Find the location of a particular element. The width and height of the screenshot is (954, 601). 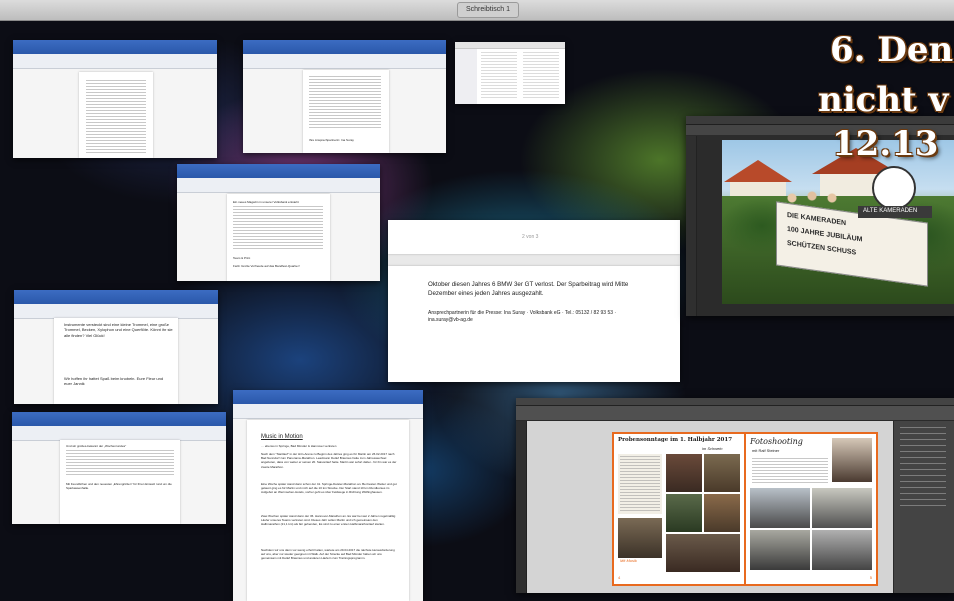

overlay-title-line-1: 6. Den is located at coordinates (892, 50).